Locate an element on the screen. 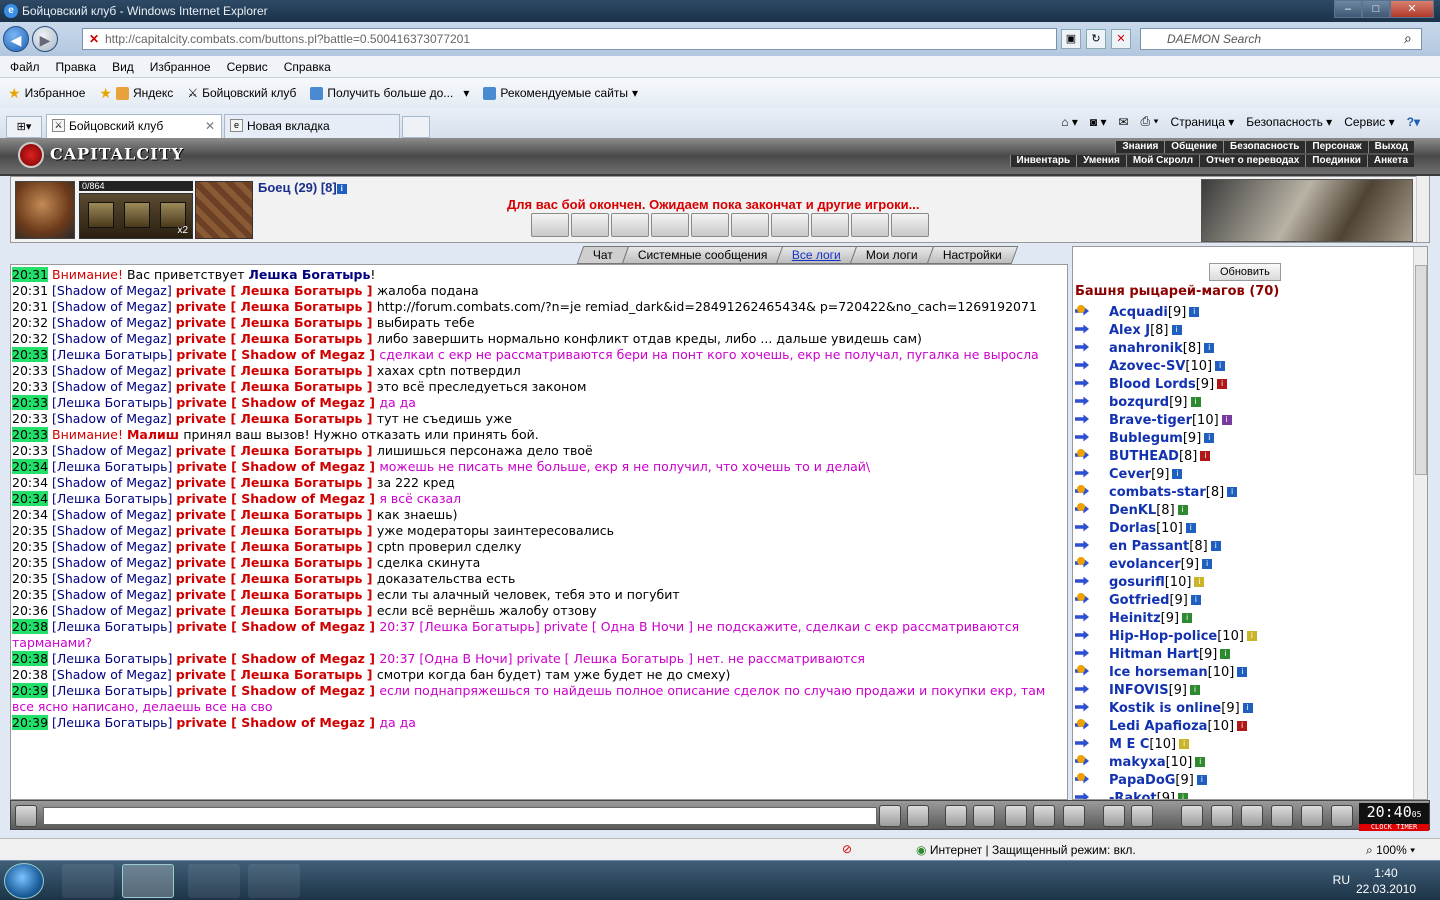 The width and height of the screenshot is (1440, 900). media-player-icon is located at coordinates (88, 881).